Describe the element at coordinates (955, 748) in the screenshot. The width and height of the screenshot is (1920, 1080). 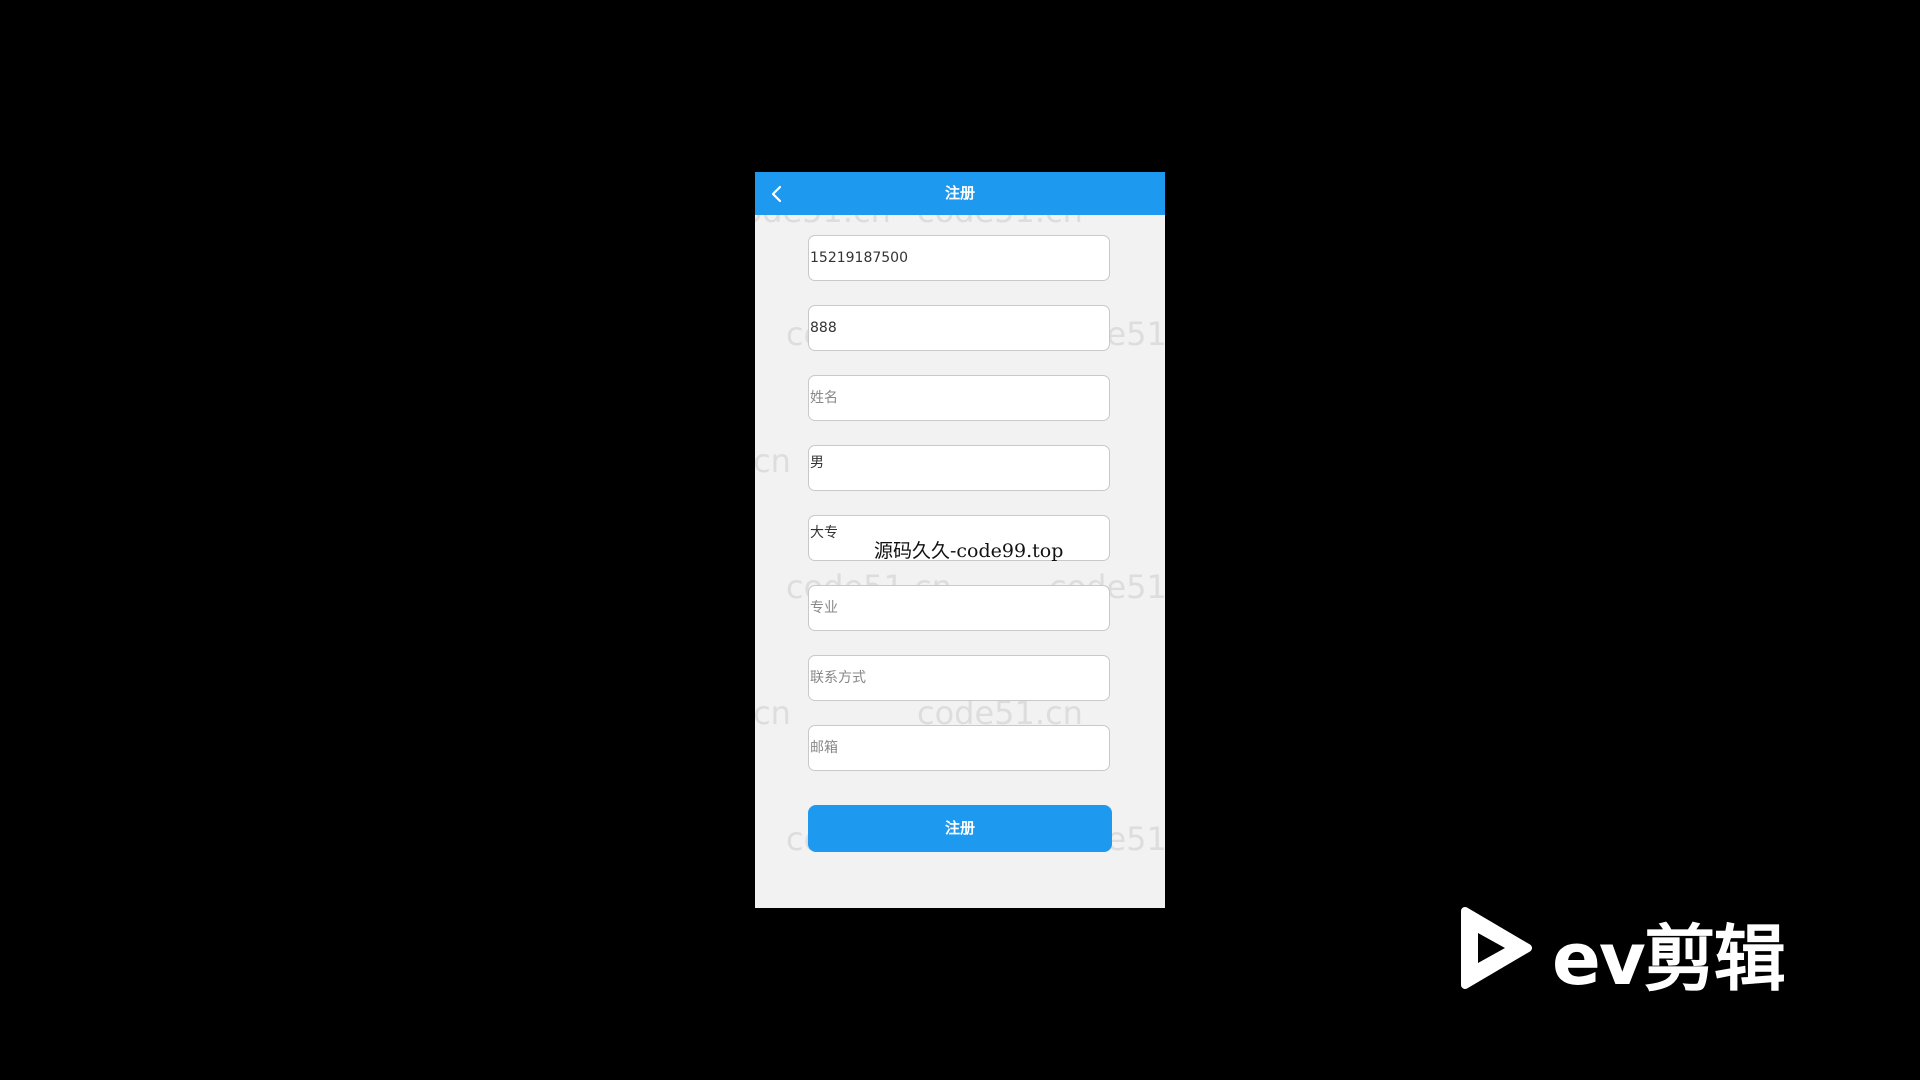
I see `email-input` at that location.